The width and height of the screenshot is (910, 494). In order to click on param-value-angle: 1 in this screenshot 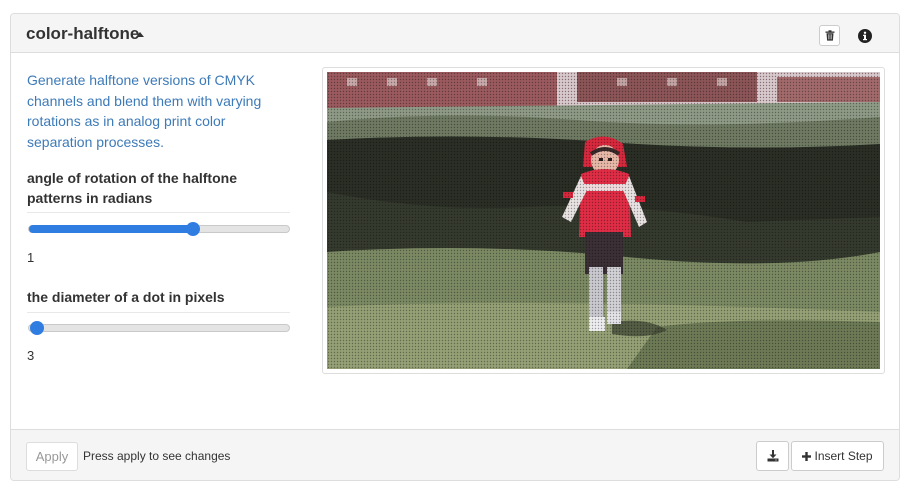, I will do `click(31, 257)`.